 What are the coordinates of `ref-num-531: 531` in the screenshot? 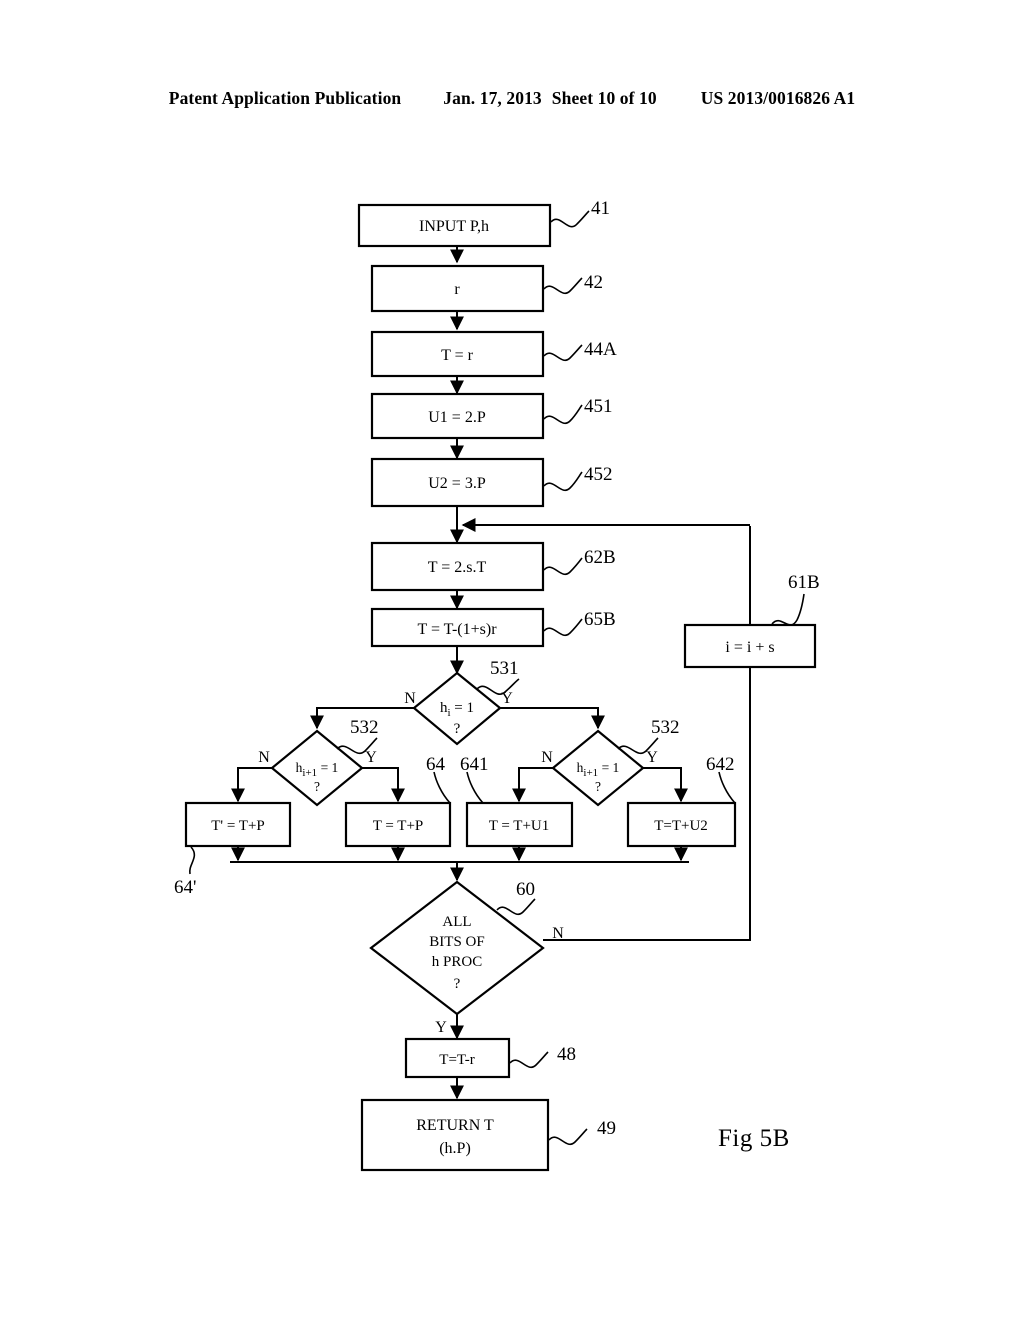 It's located at (504, 668).